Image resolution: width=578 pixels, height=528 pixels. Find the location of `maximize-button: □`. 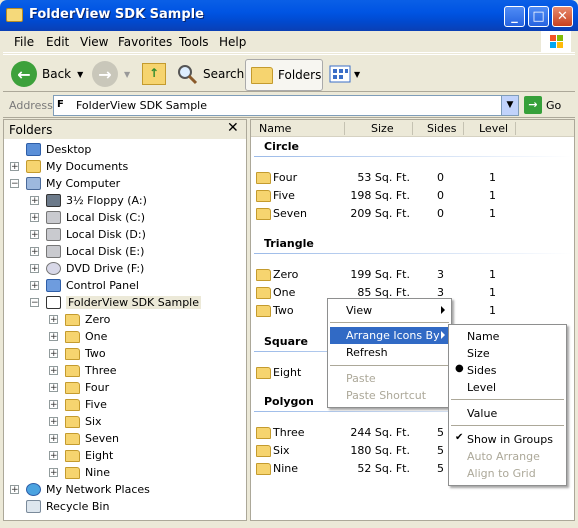

maximize-button: □ is located at coordinates (538, 16).